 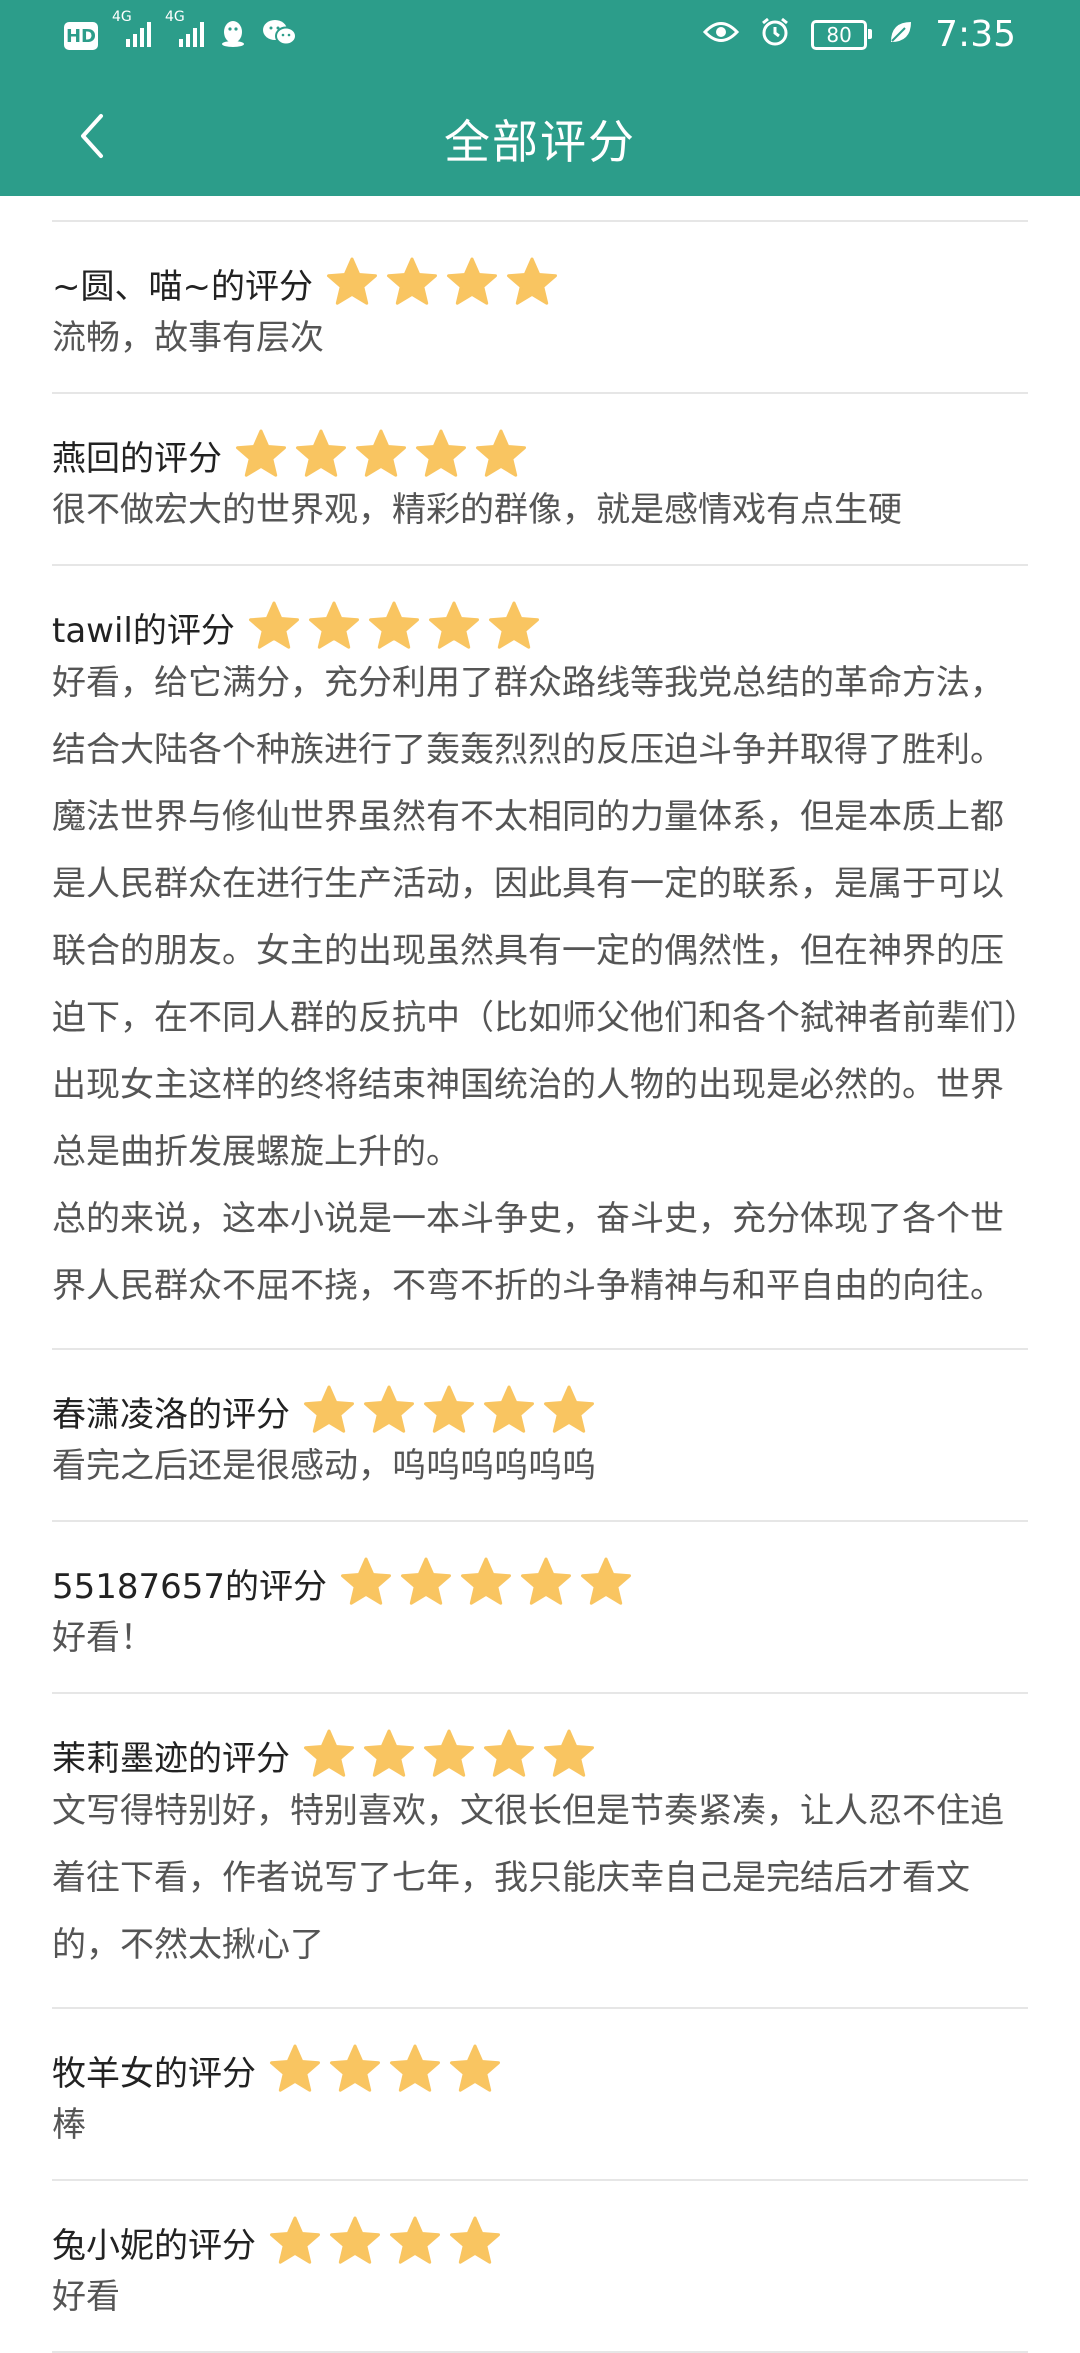 I want to click on review-comment: 棒, so click(x=69, y=2125).